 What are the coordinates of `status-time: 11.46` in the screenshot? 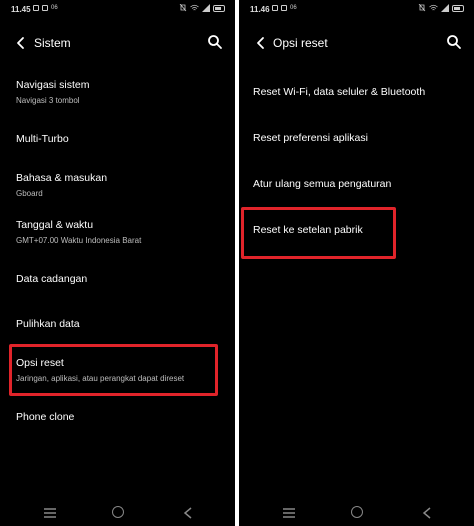 It's located at (260, 9).